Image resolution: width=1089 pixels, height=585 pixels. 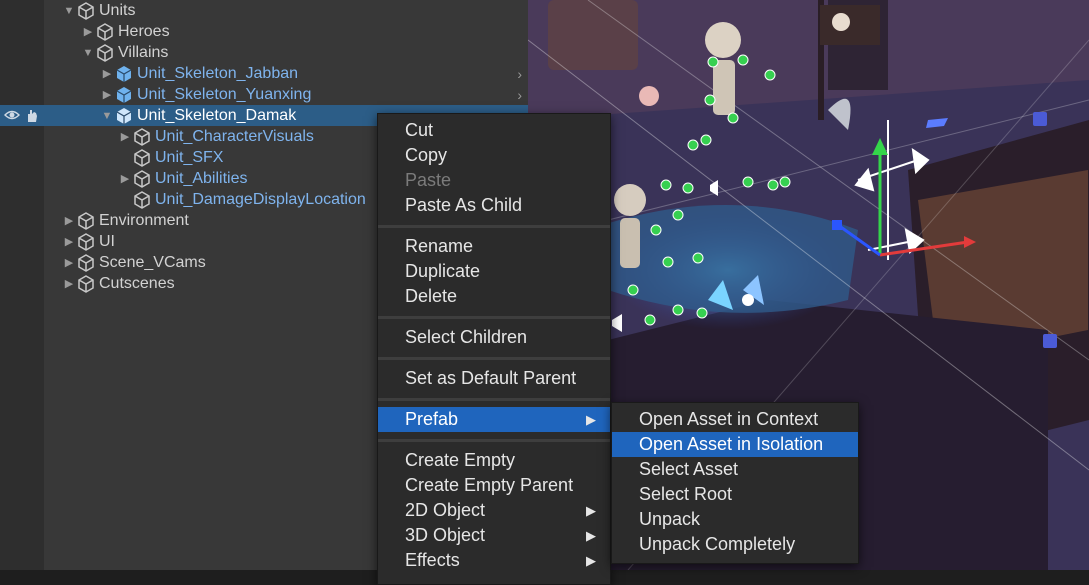 I want to click on hierarchy-row-label: Environment, so click(x=144, y=220).